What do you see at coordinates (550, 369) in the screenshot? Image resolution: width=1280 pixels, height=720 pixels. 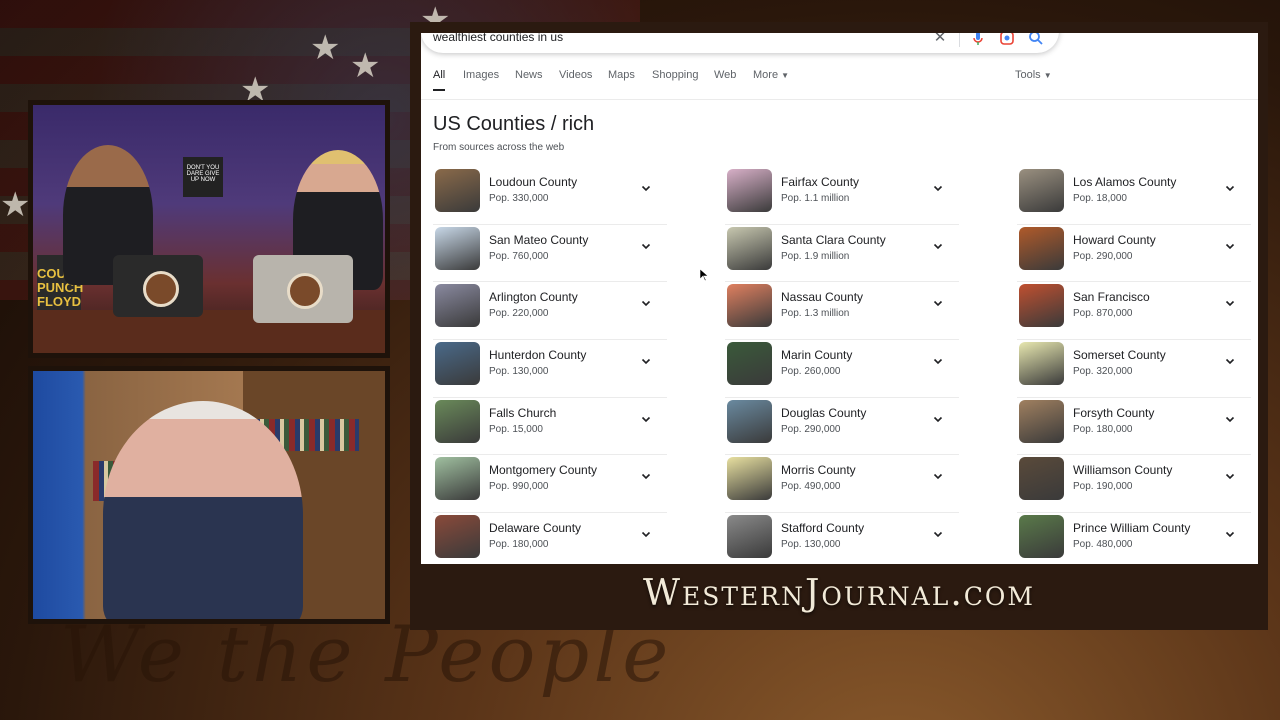 I see `result-item: Hunterdon County Pop. 130,000` at bounding box center [550, 369].